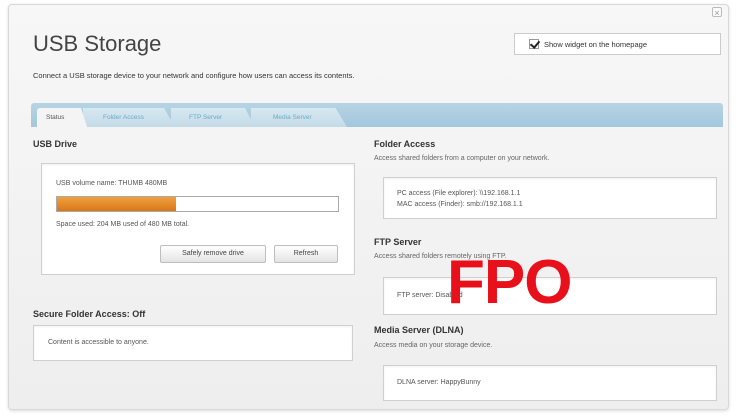 The width and height of the screenshot is (737, 417). Describe the element at coordinates (55, 144) in the screenshot. I see `usb-drive-heading: USB Drive` at that location.